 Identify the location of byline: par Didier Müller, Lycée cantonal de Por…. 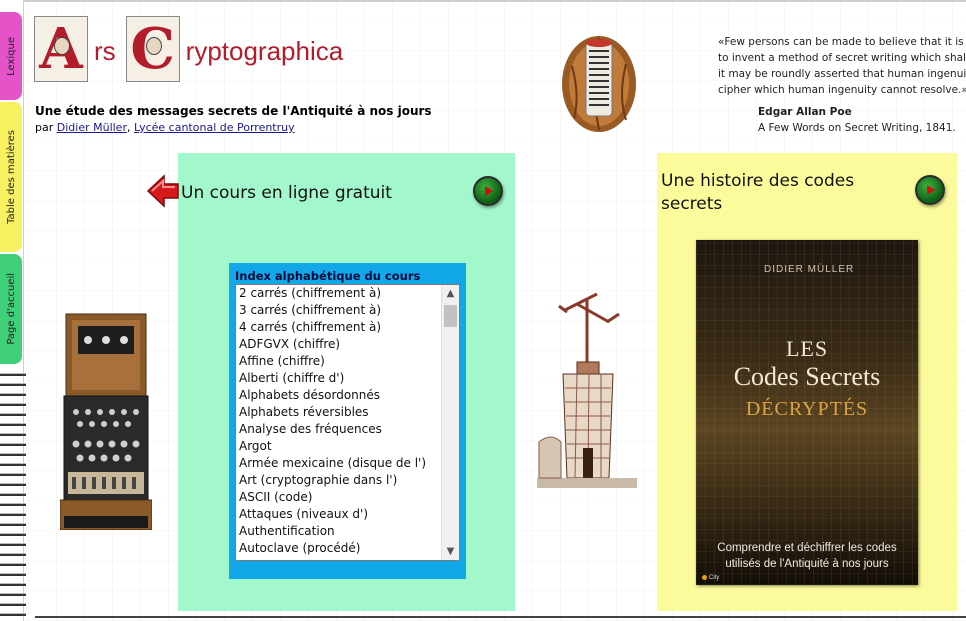
(165, 127).